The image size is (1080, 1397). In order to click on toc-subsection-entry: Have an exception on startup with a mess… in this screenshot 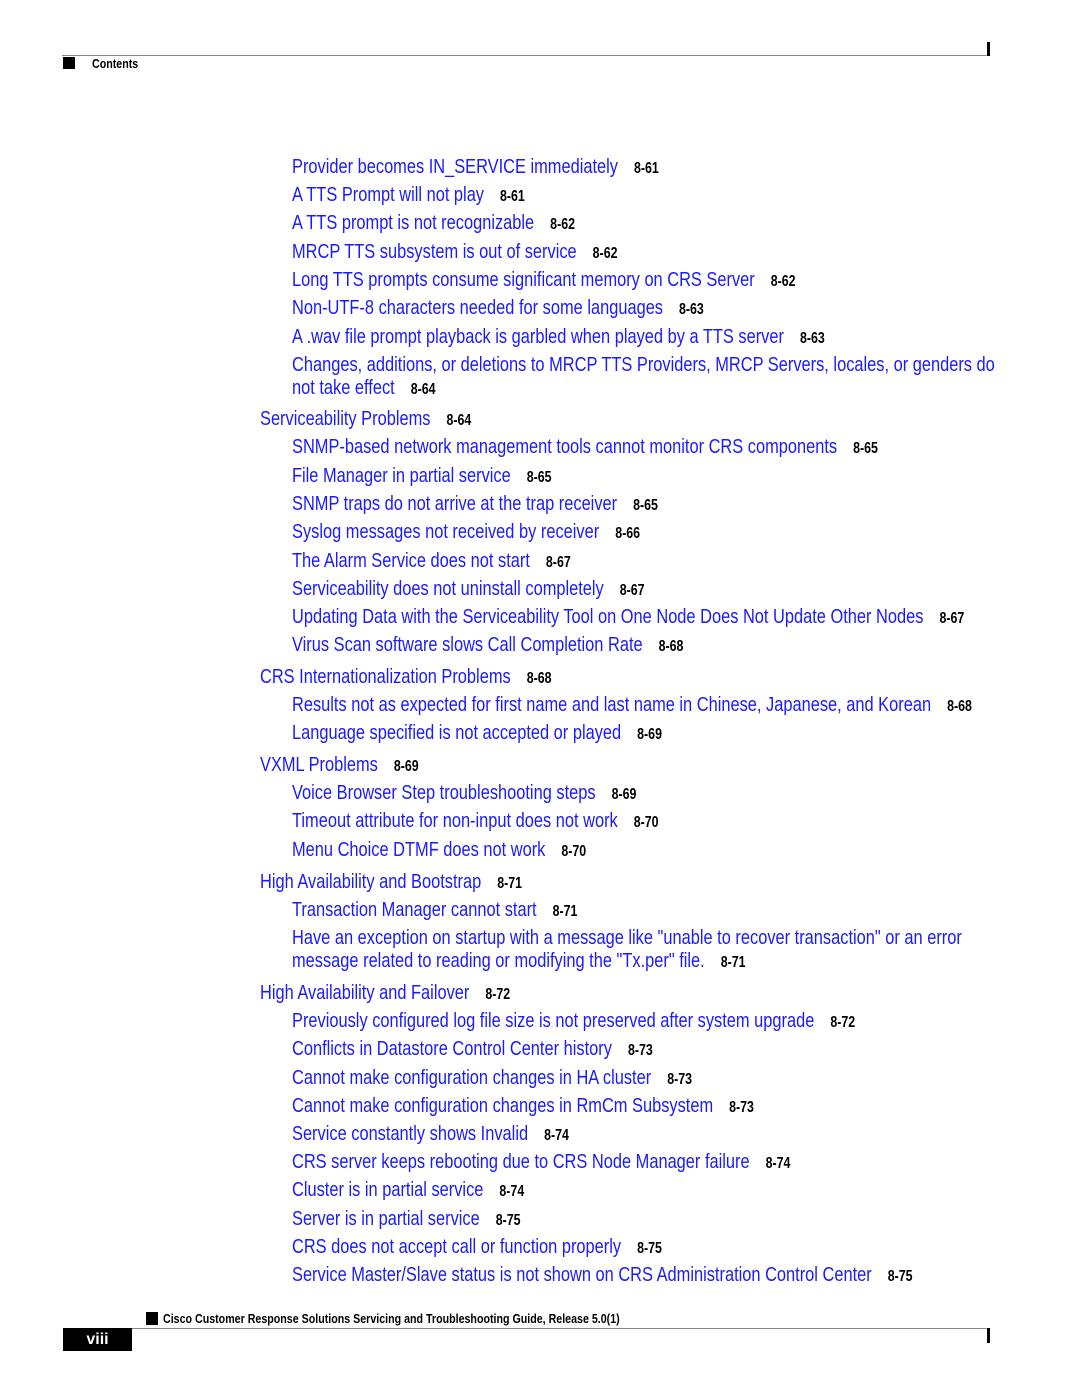, I will do `click(644, 950)`.